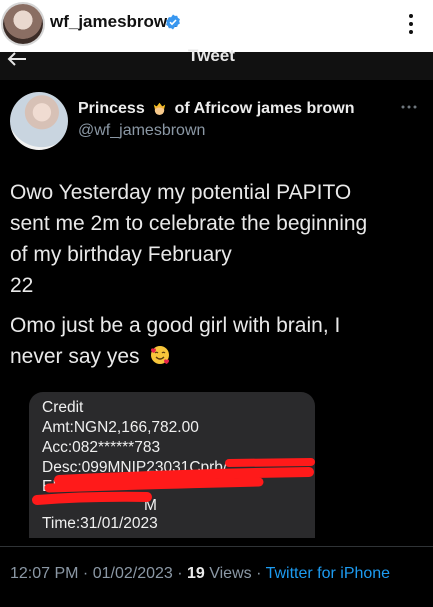 The image size is (433, 607). Describe the element at coordinates (189, 223) in the screenshot. I see `tweet-line: sent me 2m to celebrate the beginning` at that location.